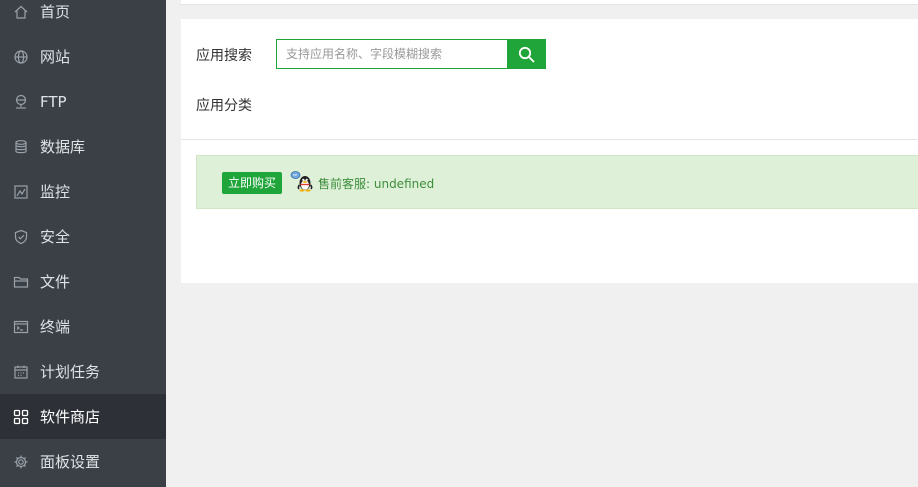 This screenshot has height=487, width=918. What do you see at coordinates (21, 237) in the screenshot?
I see `shield-icon` at bounding box center [21, 237].